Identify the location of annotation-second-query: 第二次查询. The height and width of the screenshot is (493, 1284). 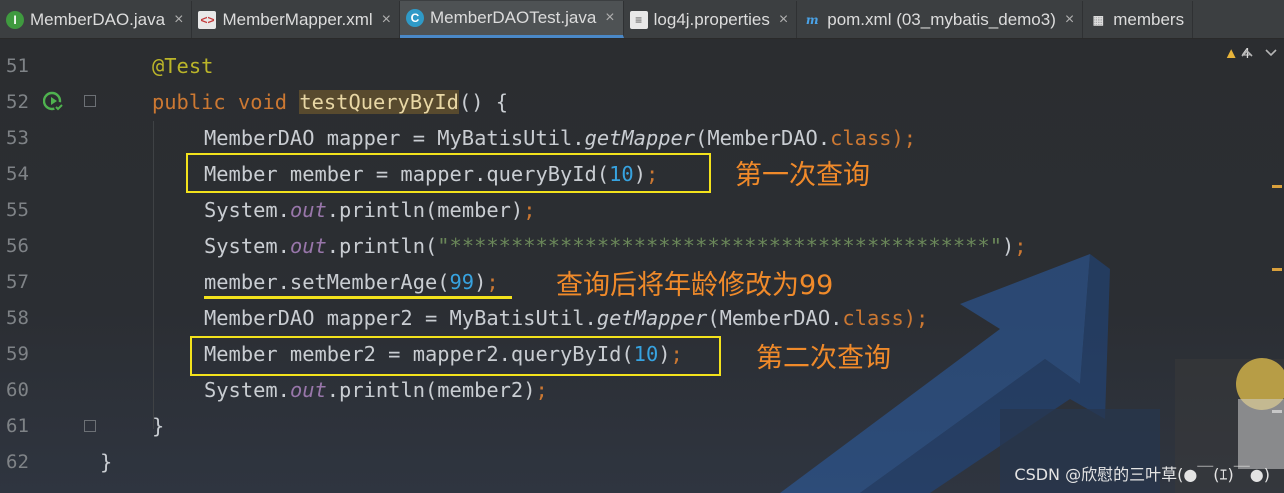
(823, 358).